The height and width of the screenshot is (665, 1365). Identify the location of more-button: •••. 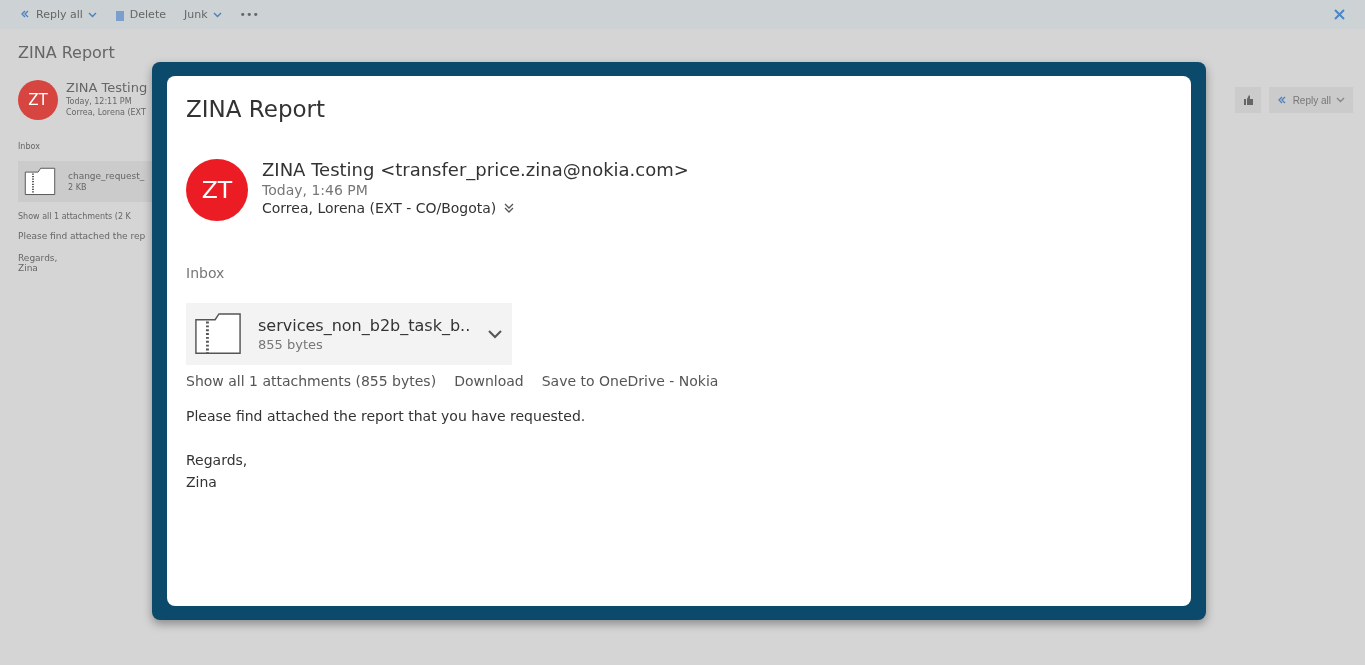
(249, 14).